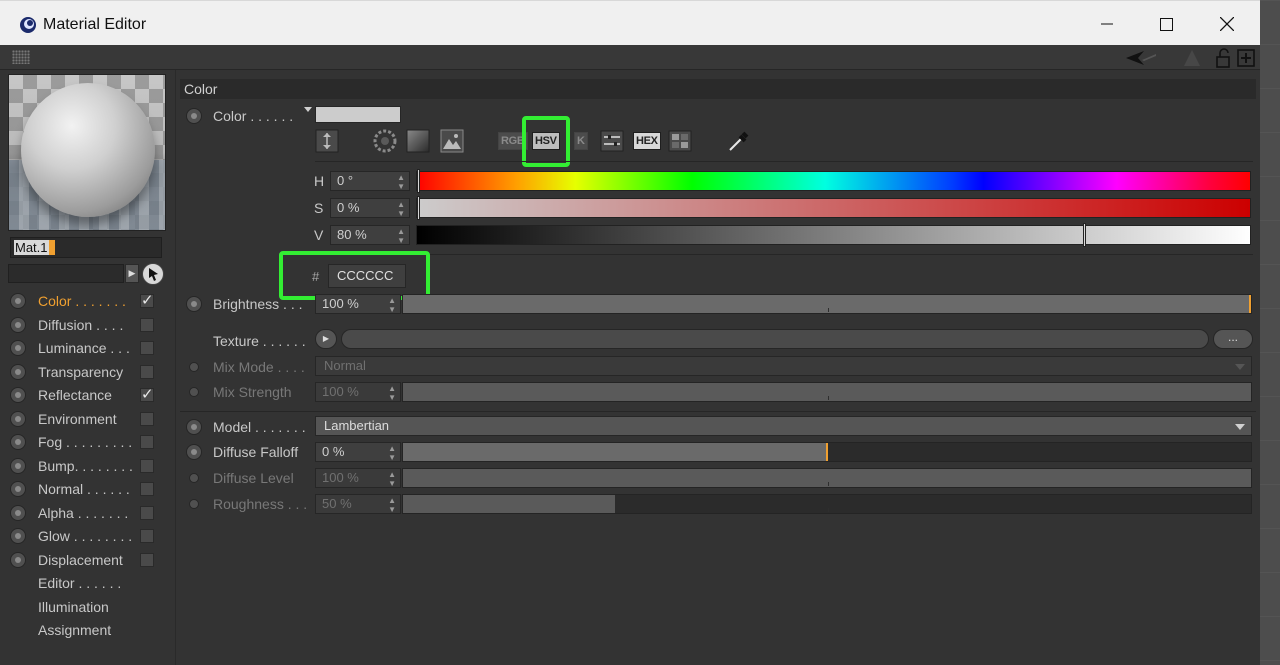 The image size is (1280, 665). I want to click on forward-arrow-icon, so click(1192, 58).